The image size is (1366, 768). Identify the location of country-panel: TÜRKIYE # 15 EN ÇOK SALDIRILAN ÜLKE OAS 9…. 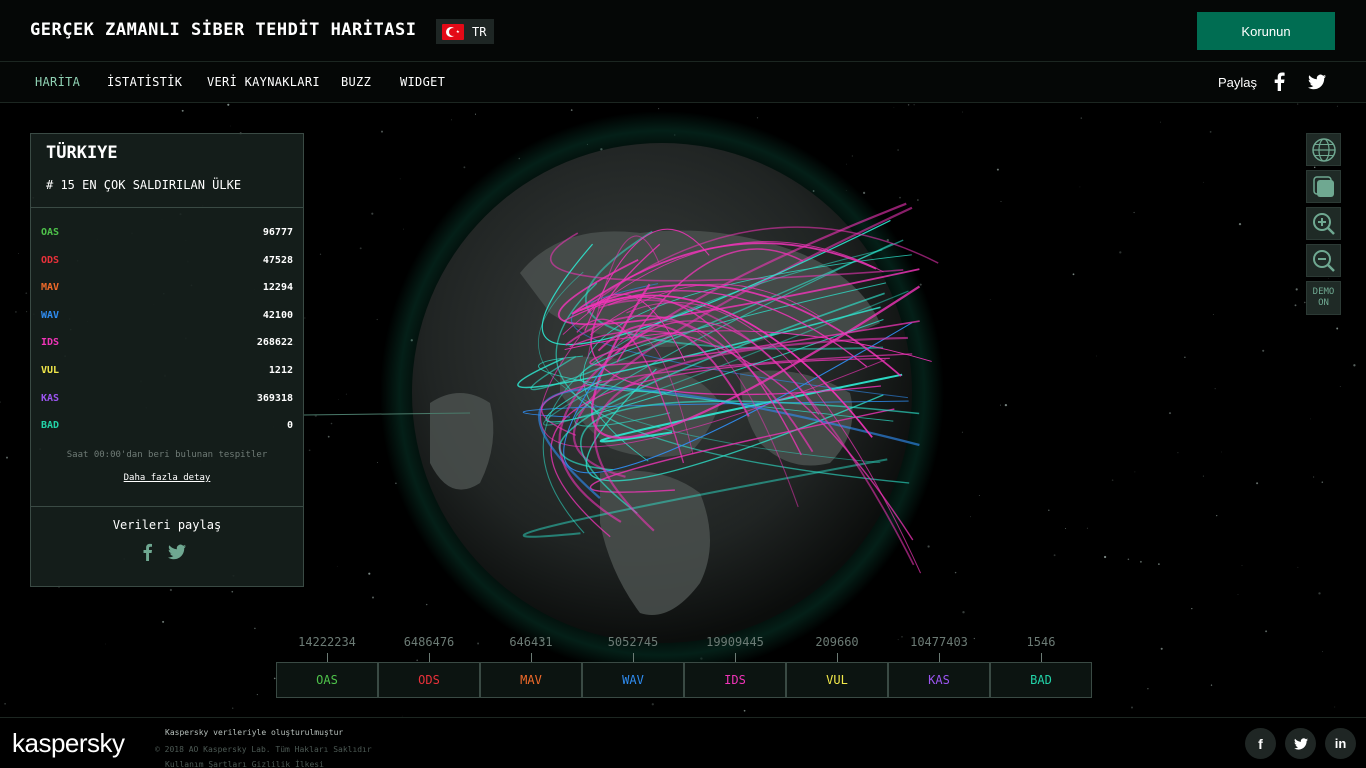
(167, 360).